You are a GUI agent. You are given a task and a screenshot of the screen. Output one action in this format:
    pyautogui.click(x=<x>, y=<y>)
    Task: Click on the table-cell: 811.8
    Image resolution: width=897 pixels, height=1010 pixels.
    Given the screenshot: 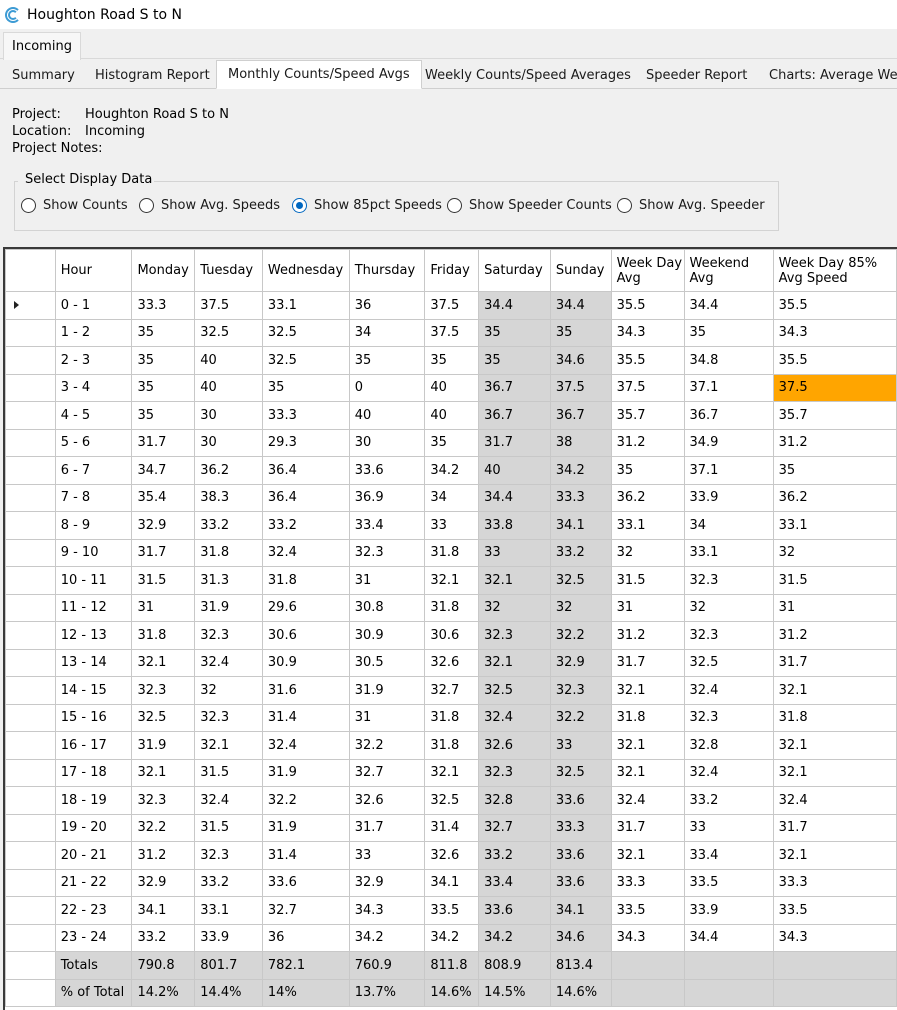 What is the action you would take?
    pyautogui.click(x=452, y=965)
    